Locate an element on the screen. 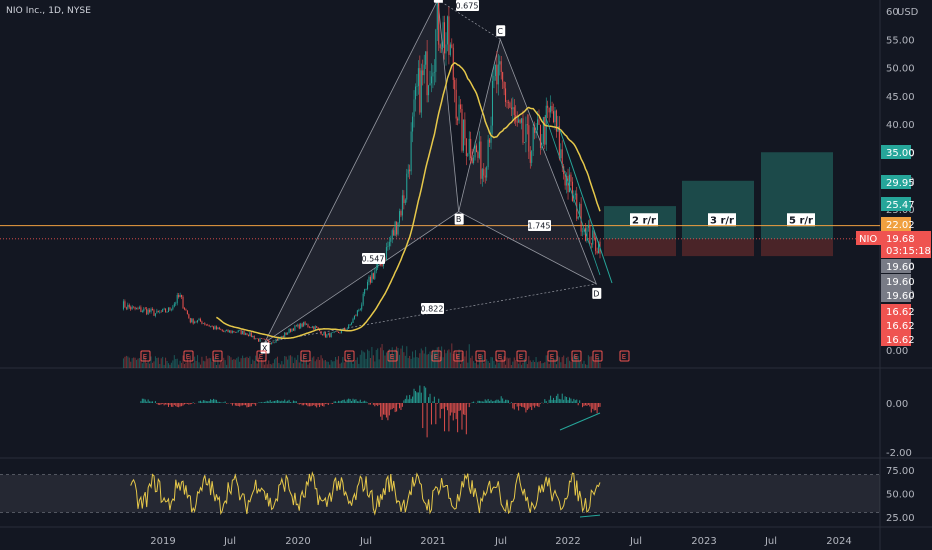 The width and height of the screenshot is (932, 550). pattern-point-label: A is located at coordinates (438, 1).